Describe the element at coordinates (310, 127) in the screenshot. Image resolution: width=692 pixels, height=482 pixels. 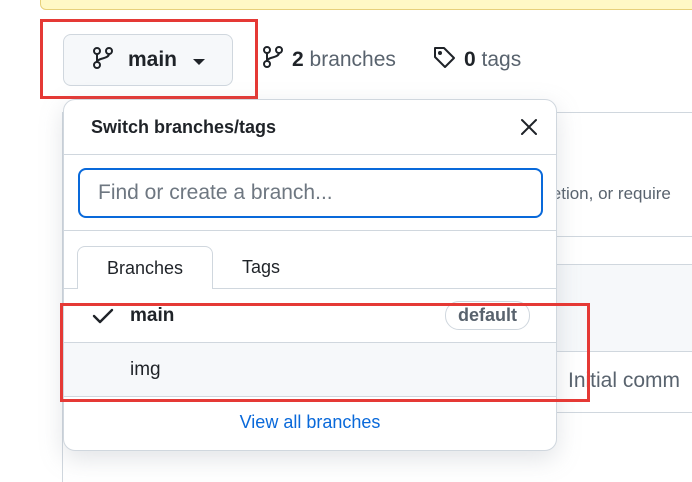
I see `dropdown-header: Switch branches/tags` at that location.